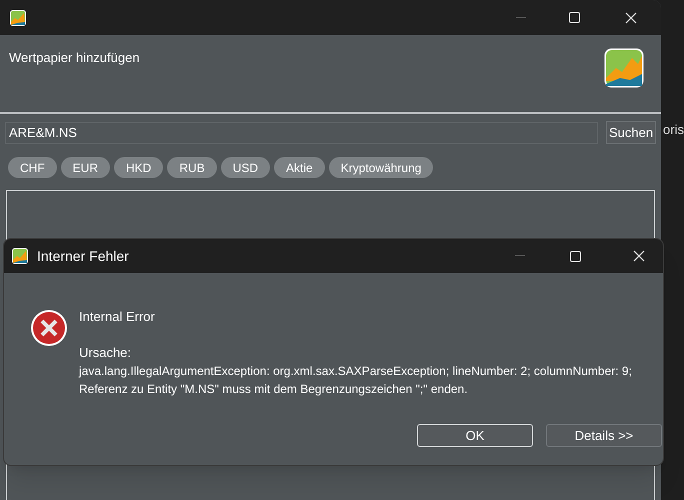 The height and width of the screenshot is (500, 684). Describe the element at coordinates (85, 167) in the screenshot. I see `filter-chip: EUR` at that location.